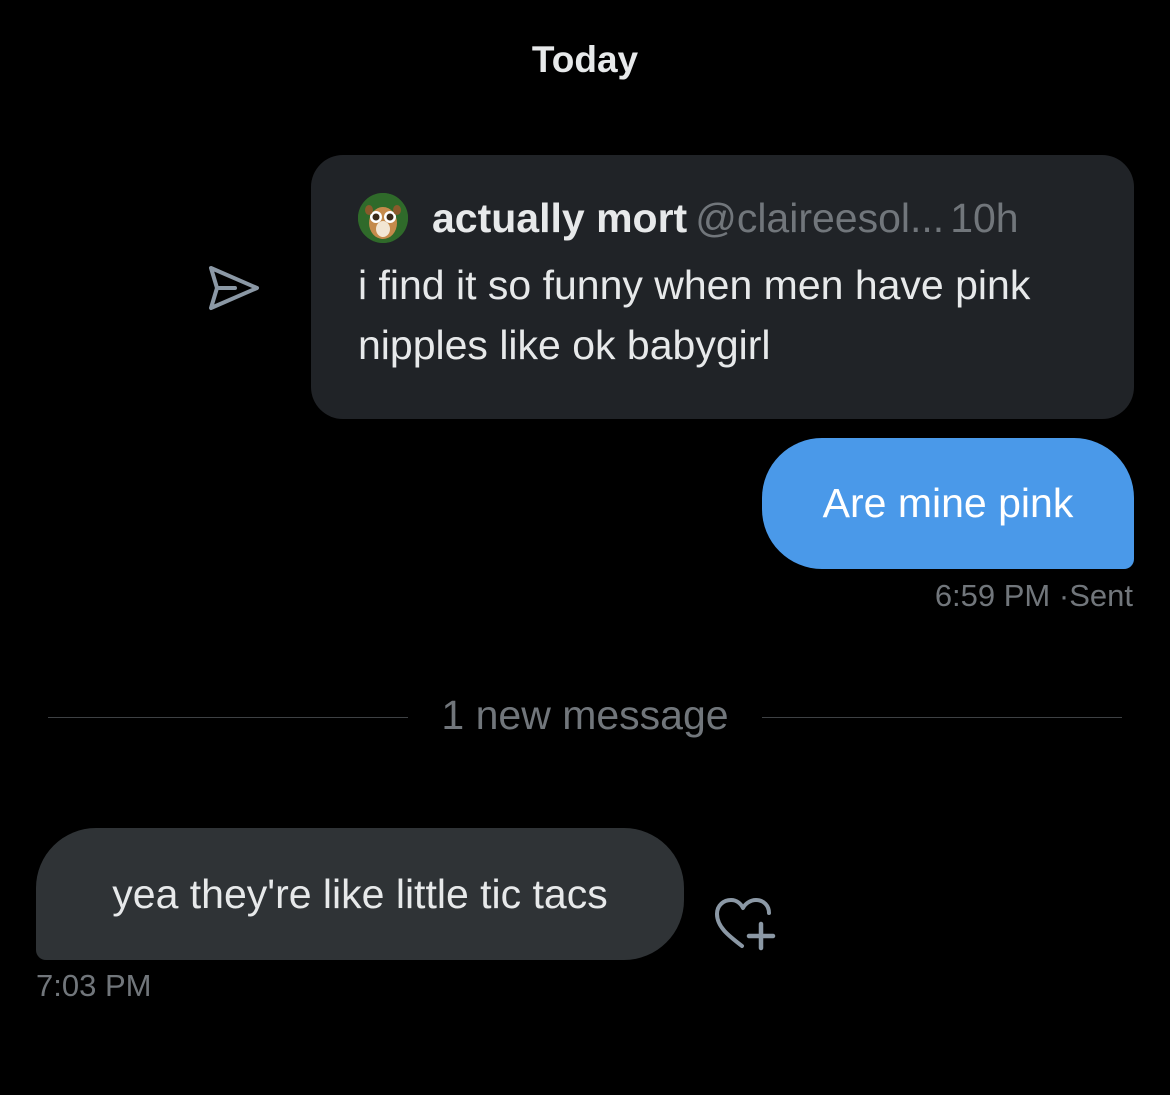 This screenshot has width=1170, height=1095. What do you see at coordinates (585, 715) in the screenshot?
I see `new-message-divider: 1 new message` at bounding box center [585, 715].